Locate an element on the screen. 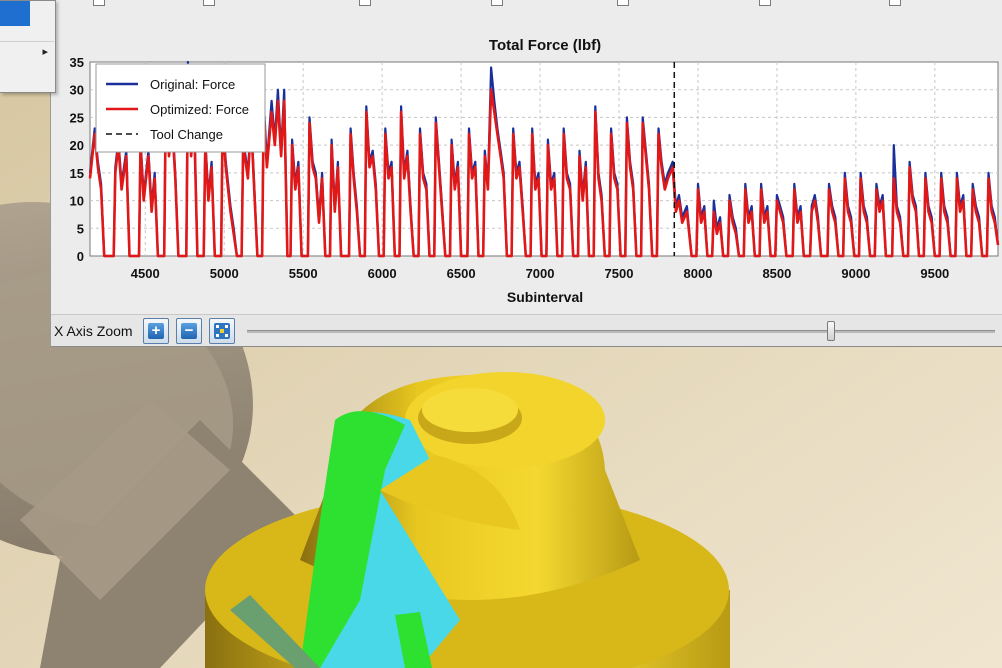 This screenshot has height=668, width=1002. legend-label-optimized: Optimized: Force is located at coordinates (199, 109).